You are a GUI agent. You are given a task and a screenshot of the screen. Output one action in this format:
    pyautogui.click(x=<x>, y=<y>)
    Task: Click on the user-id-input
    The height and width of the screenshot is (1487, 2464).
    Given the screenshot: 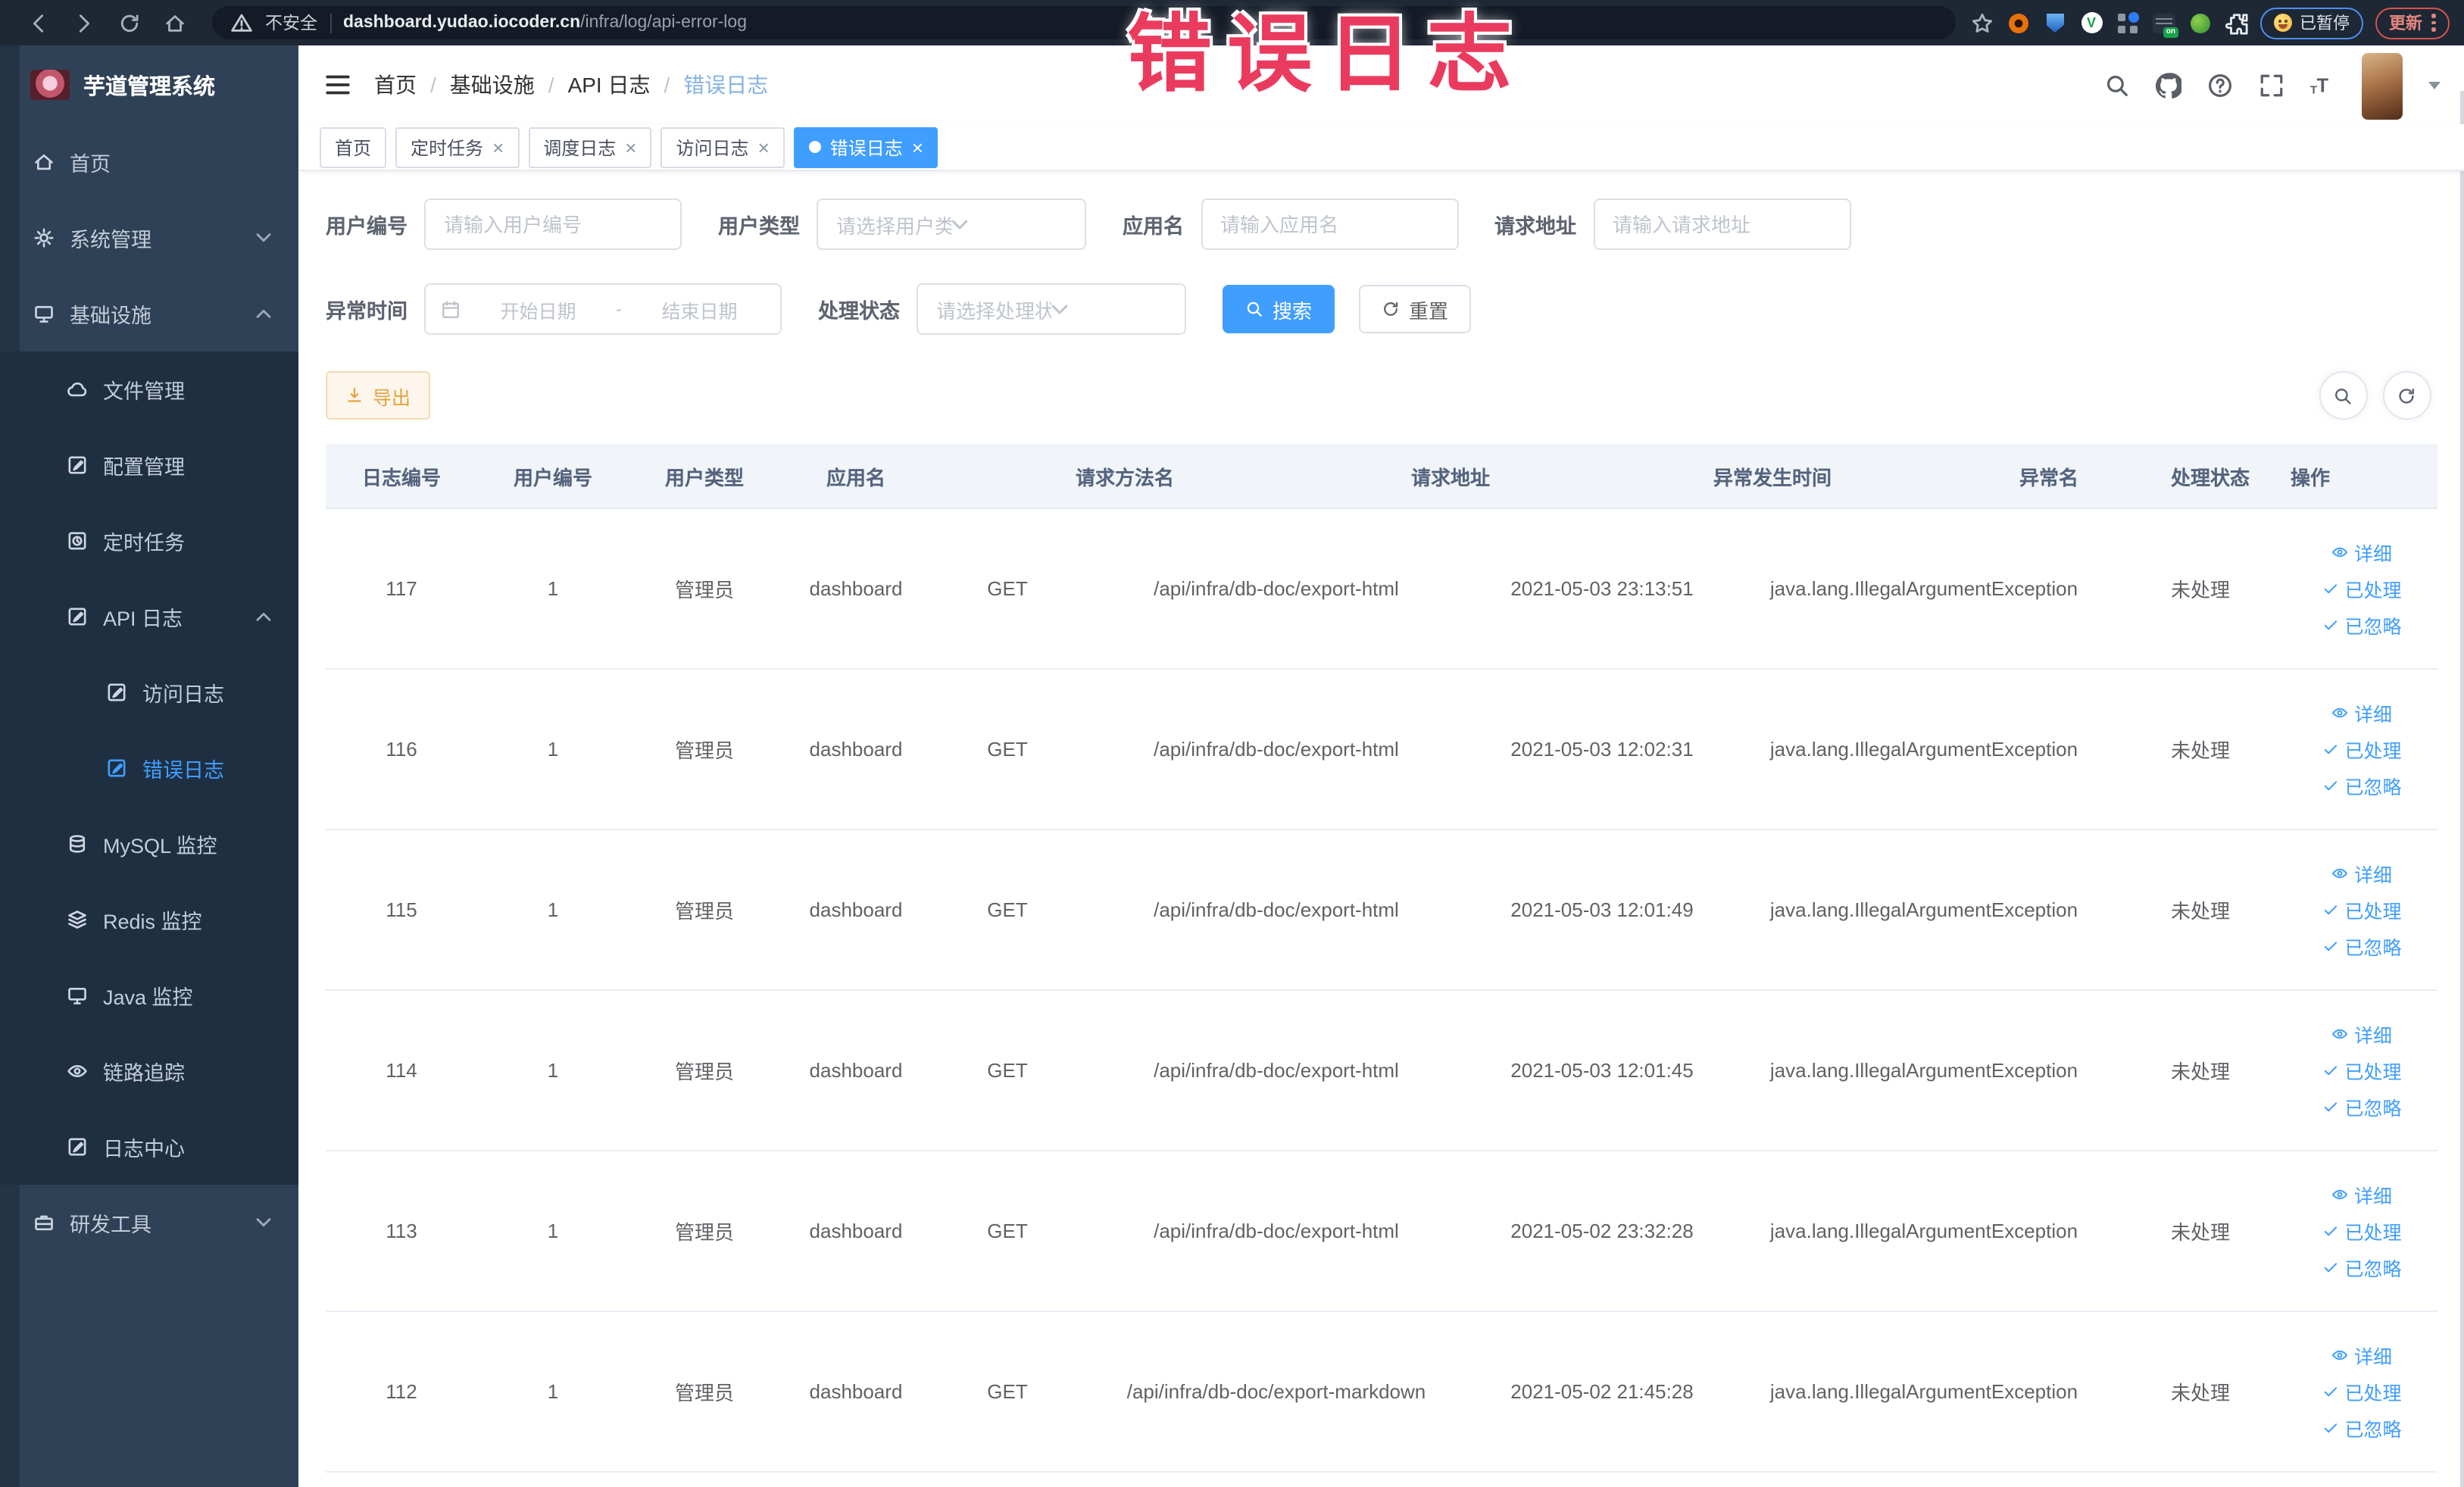 What is the action you would take?
    pyautogui.click(x=553, y=224)
    